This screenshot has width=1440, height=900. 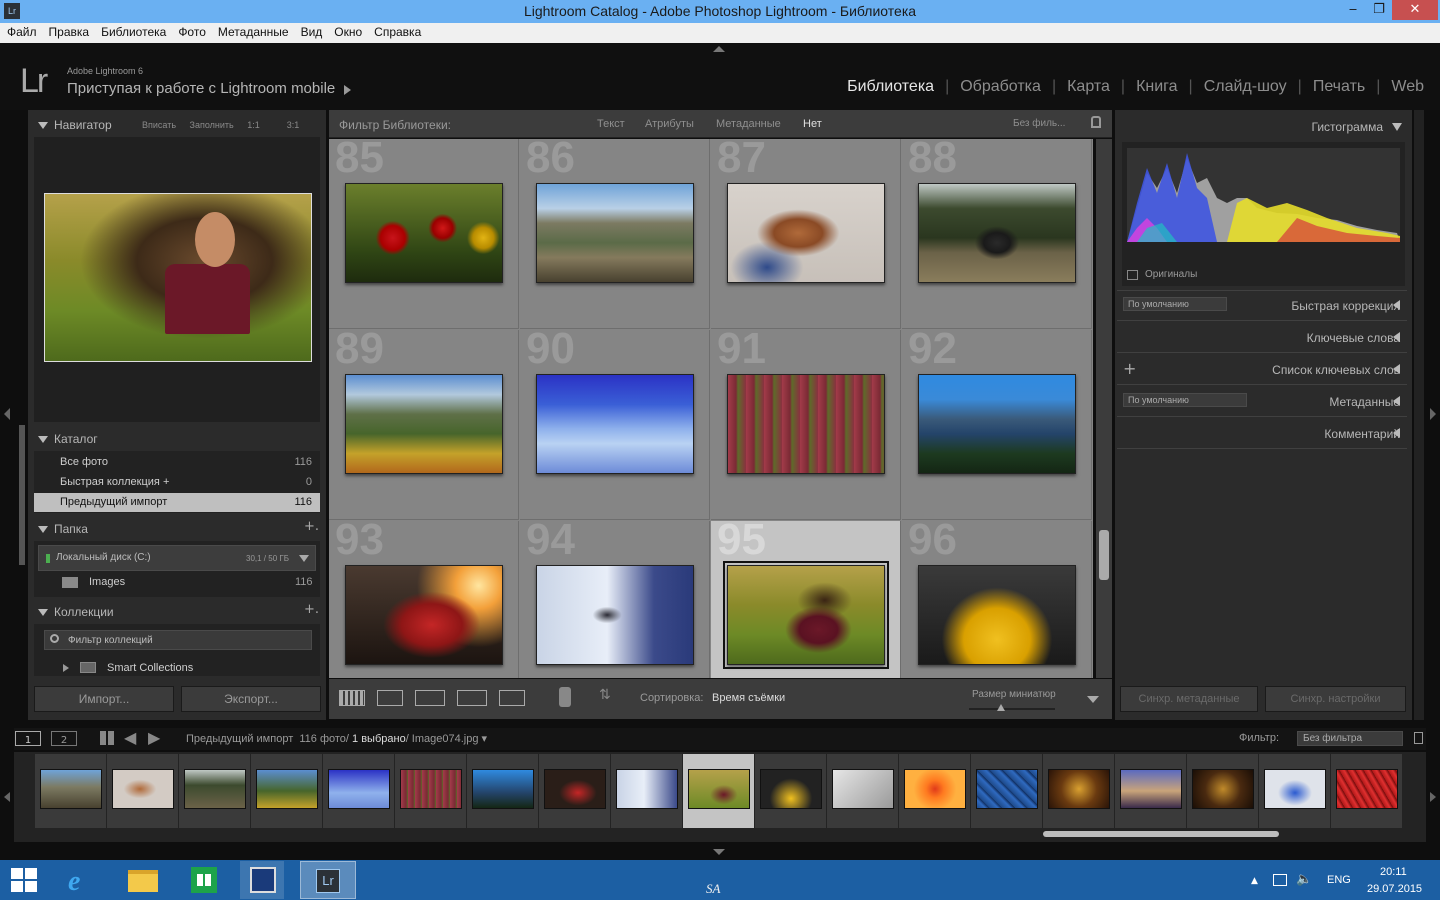 I want to click on grid-cell: 87, so click(x=806, y=234).